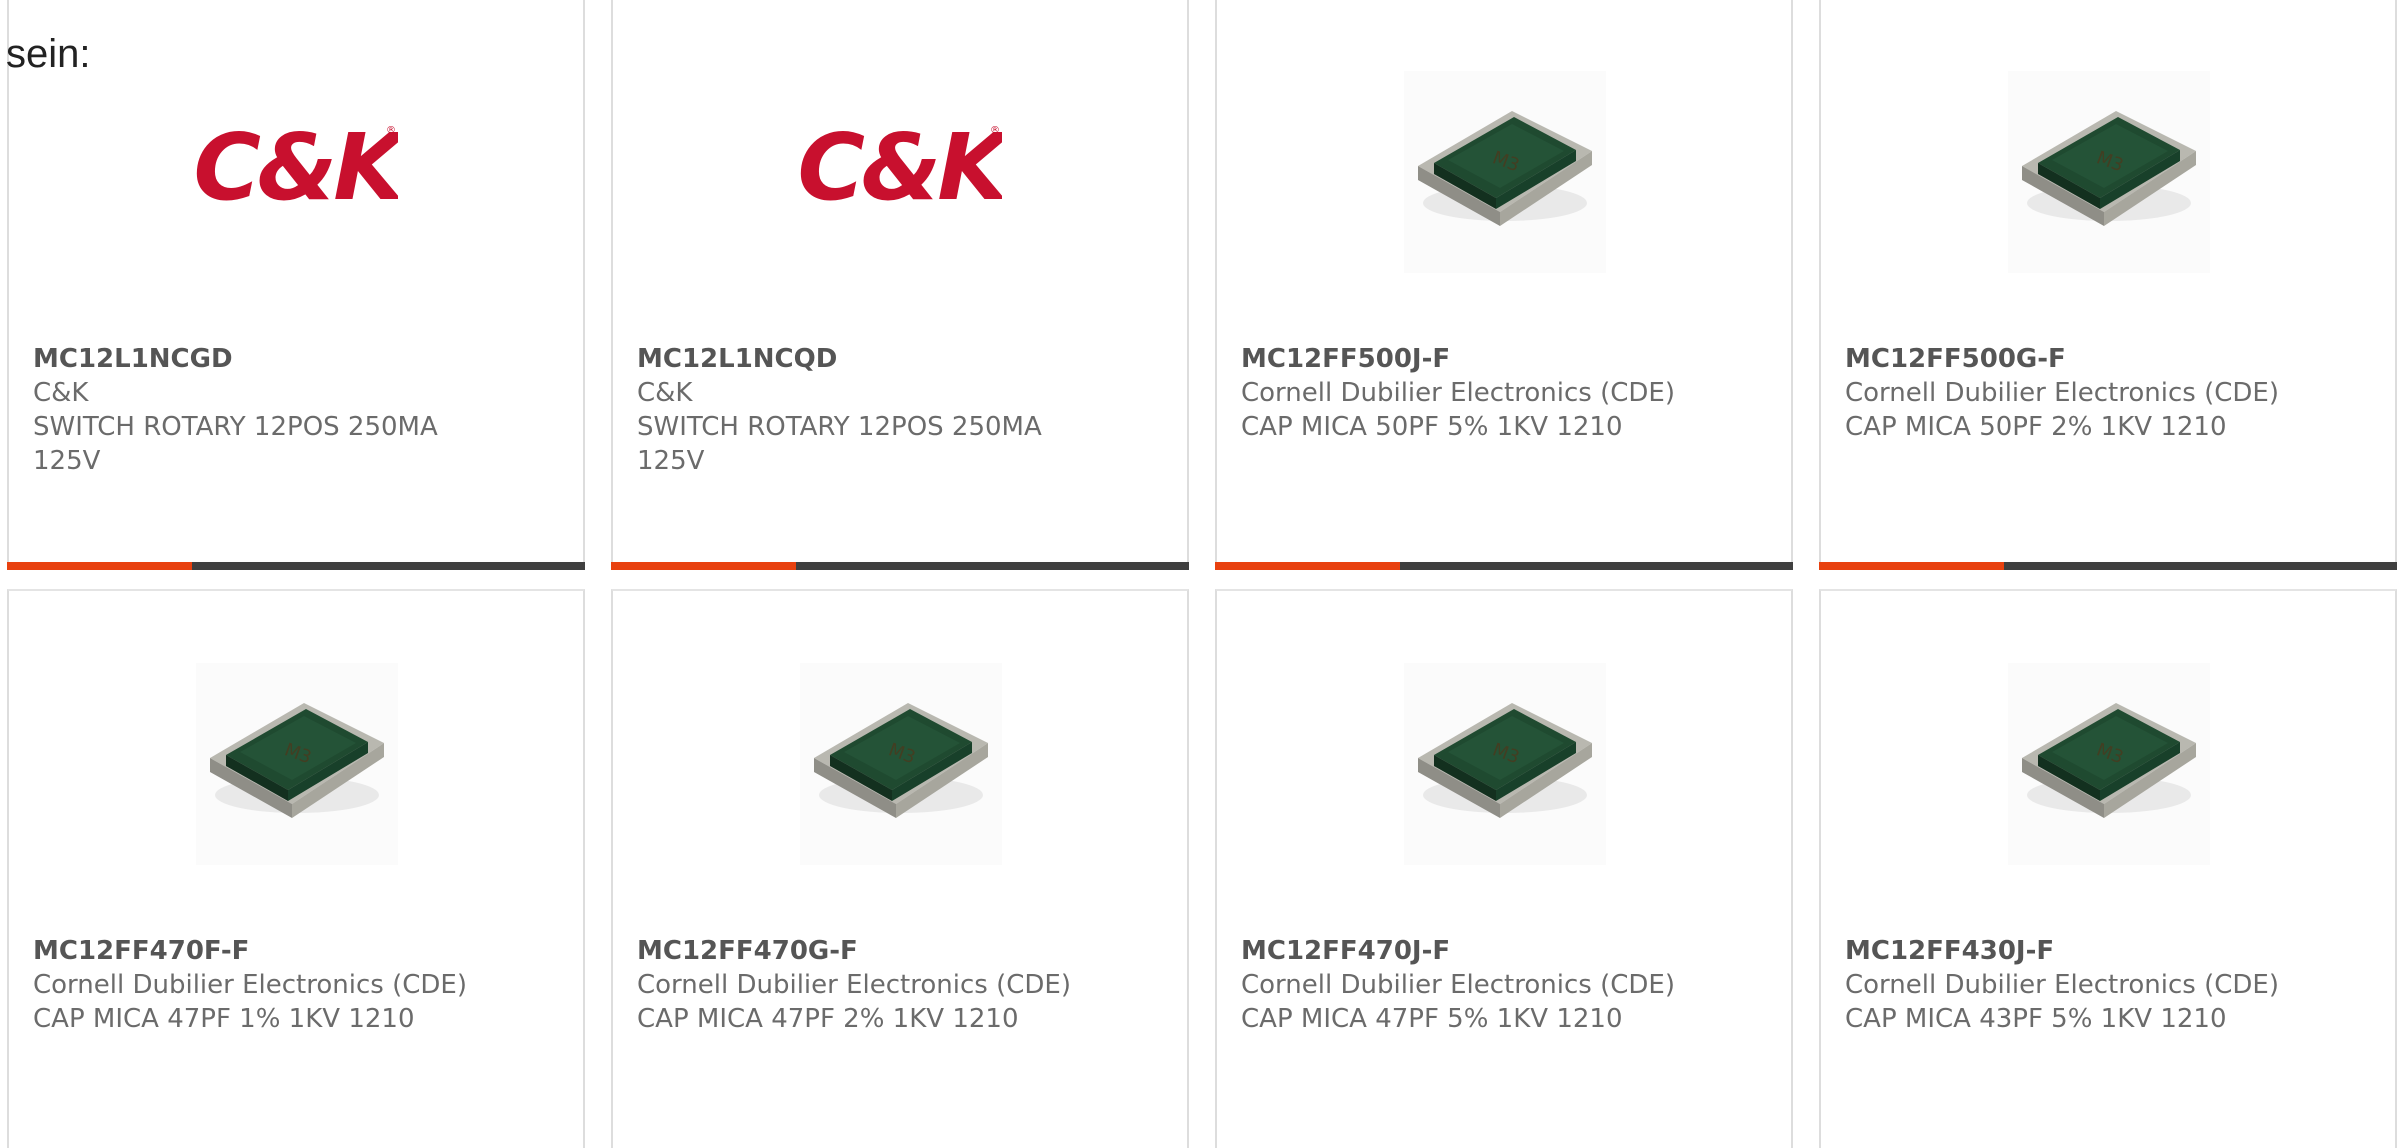  Describe the element at coordinates (2112, 951) in the screenshot. I see `part-number: MC12FF430J-F` at that location.